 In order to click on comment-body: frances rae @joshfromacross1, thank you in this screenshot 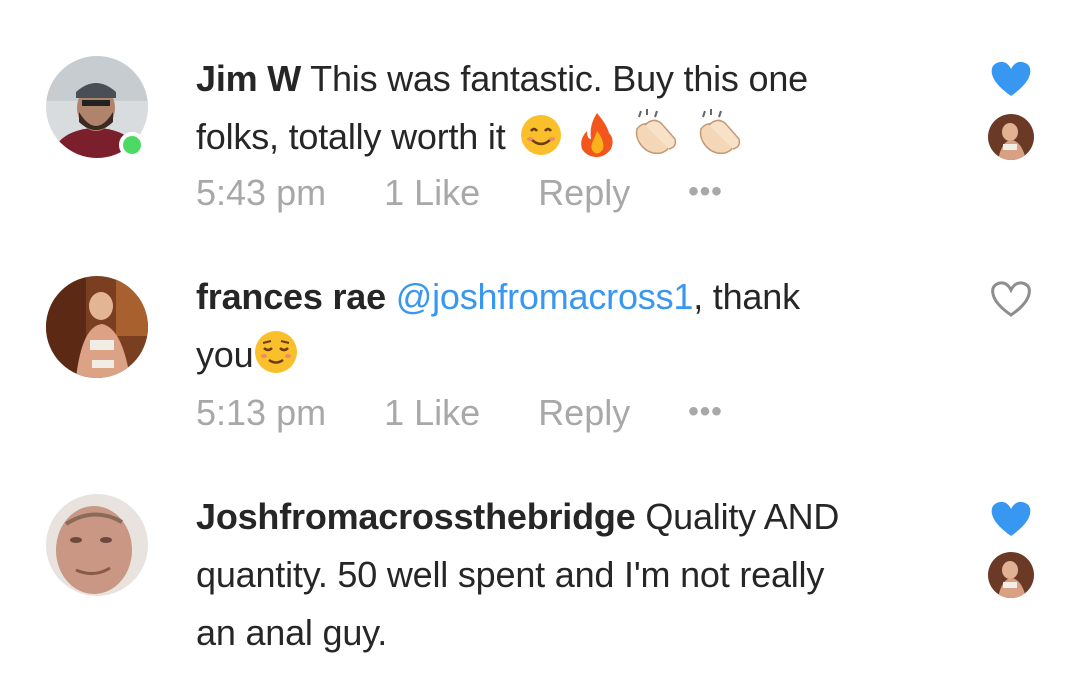, I will do `click(556, 330)`.